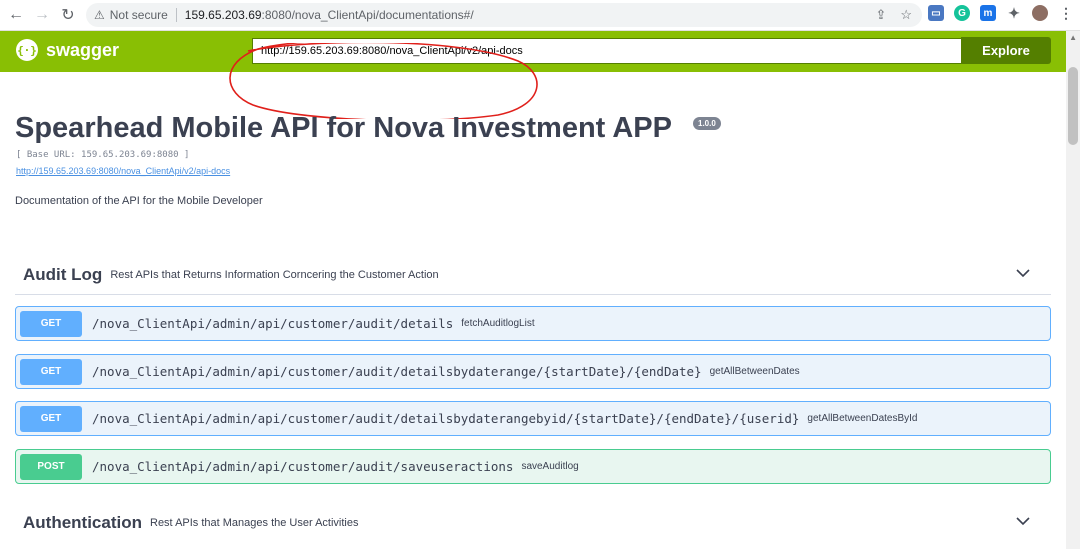 This screenshot has height=549, width=1080. I want to click on version-badge: 1.0.0, so click(707, 123).